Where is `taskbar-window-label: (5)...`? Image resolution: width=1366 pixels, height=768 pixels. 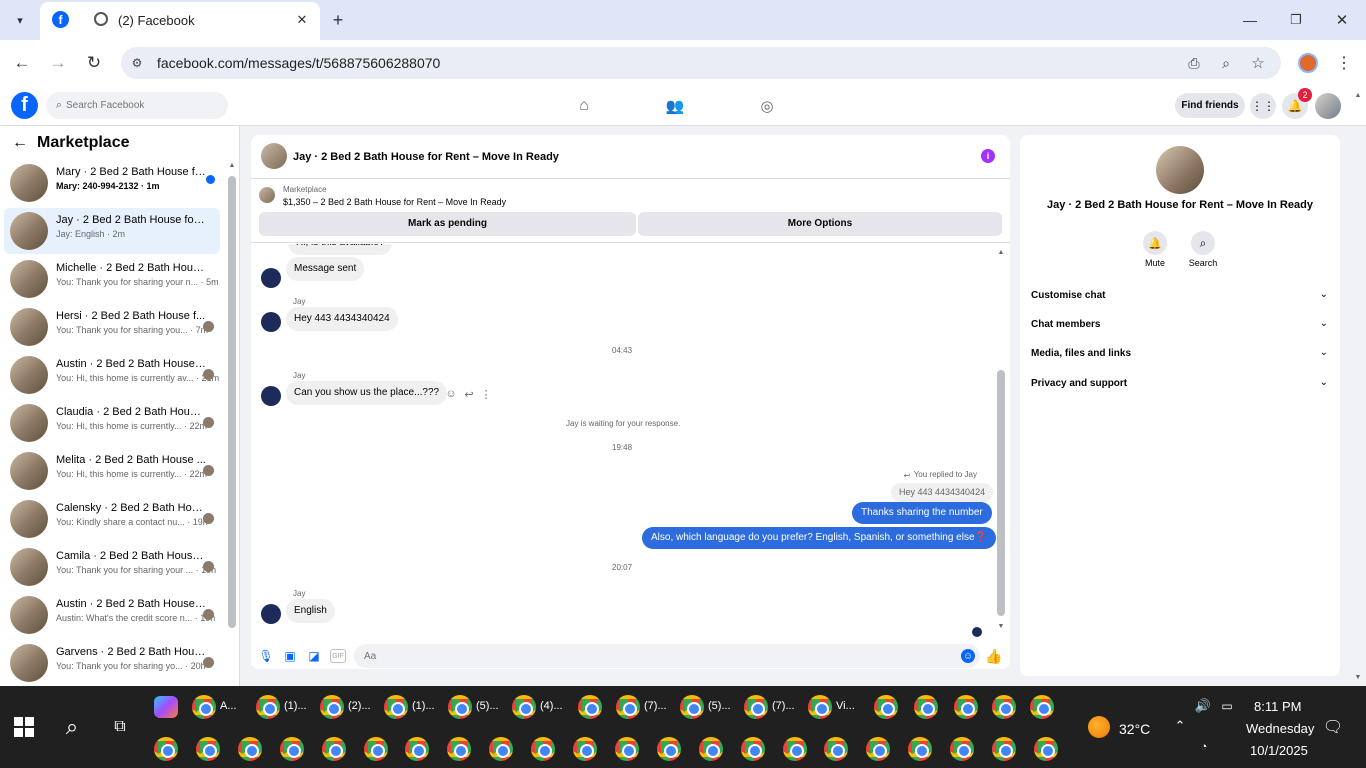
taskbar-window-label: (5)... is located at coordinates (487, 706).